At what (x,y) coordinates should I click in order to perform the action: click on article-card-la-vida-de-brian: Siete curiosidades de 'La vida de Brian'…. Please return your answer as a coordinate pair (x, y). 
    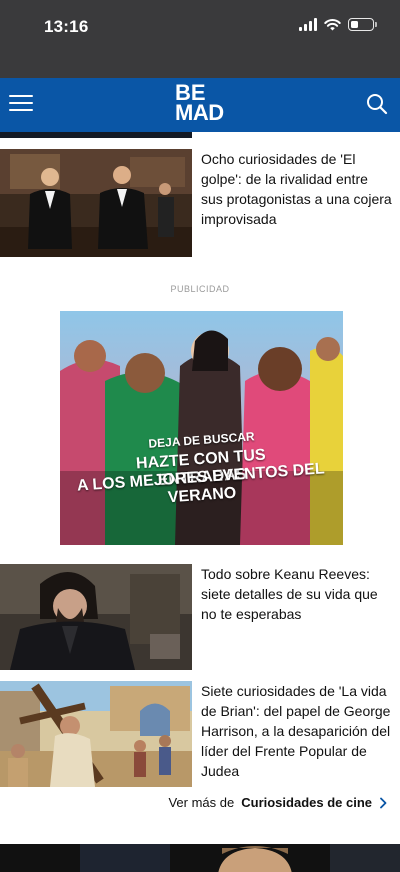
    Looking at the image, I should click on (200, 734).